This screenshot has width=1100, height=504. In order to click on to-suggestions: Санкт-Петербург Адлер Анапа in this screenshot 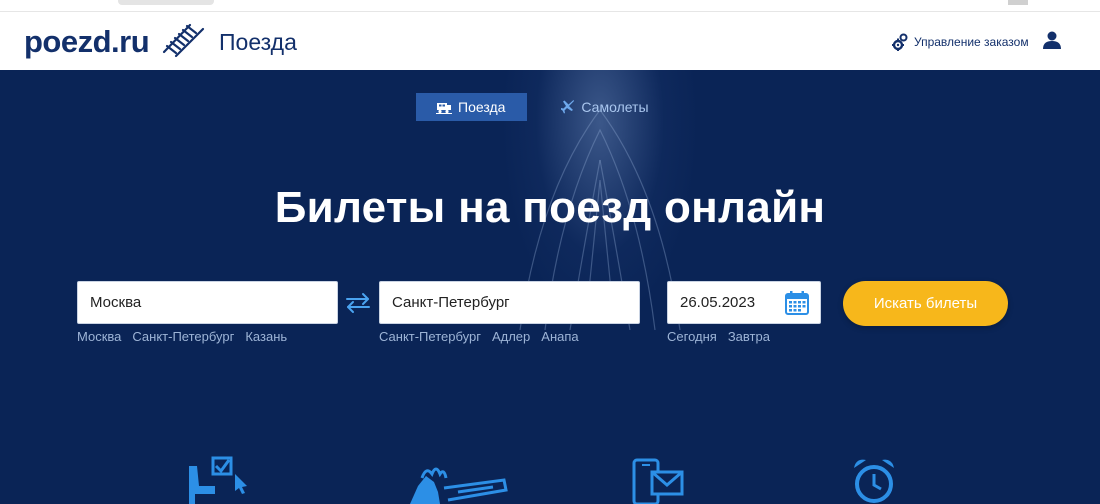, I will do `click(479, 336)`.